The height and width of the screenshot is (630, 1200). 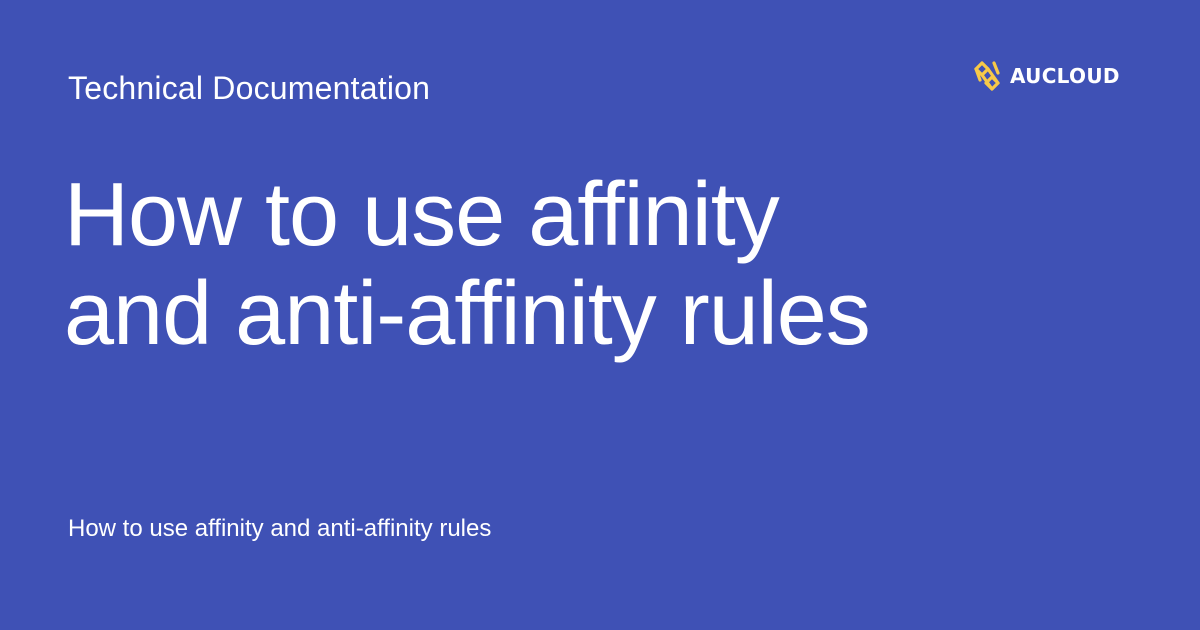 I want to click on brand-name: AUCLOUD, so click(x=1065, y=76).